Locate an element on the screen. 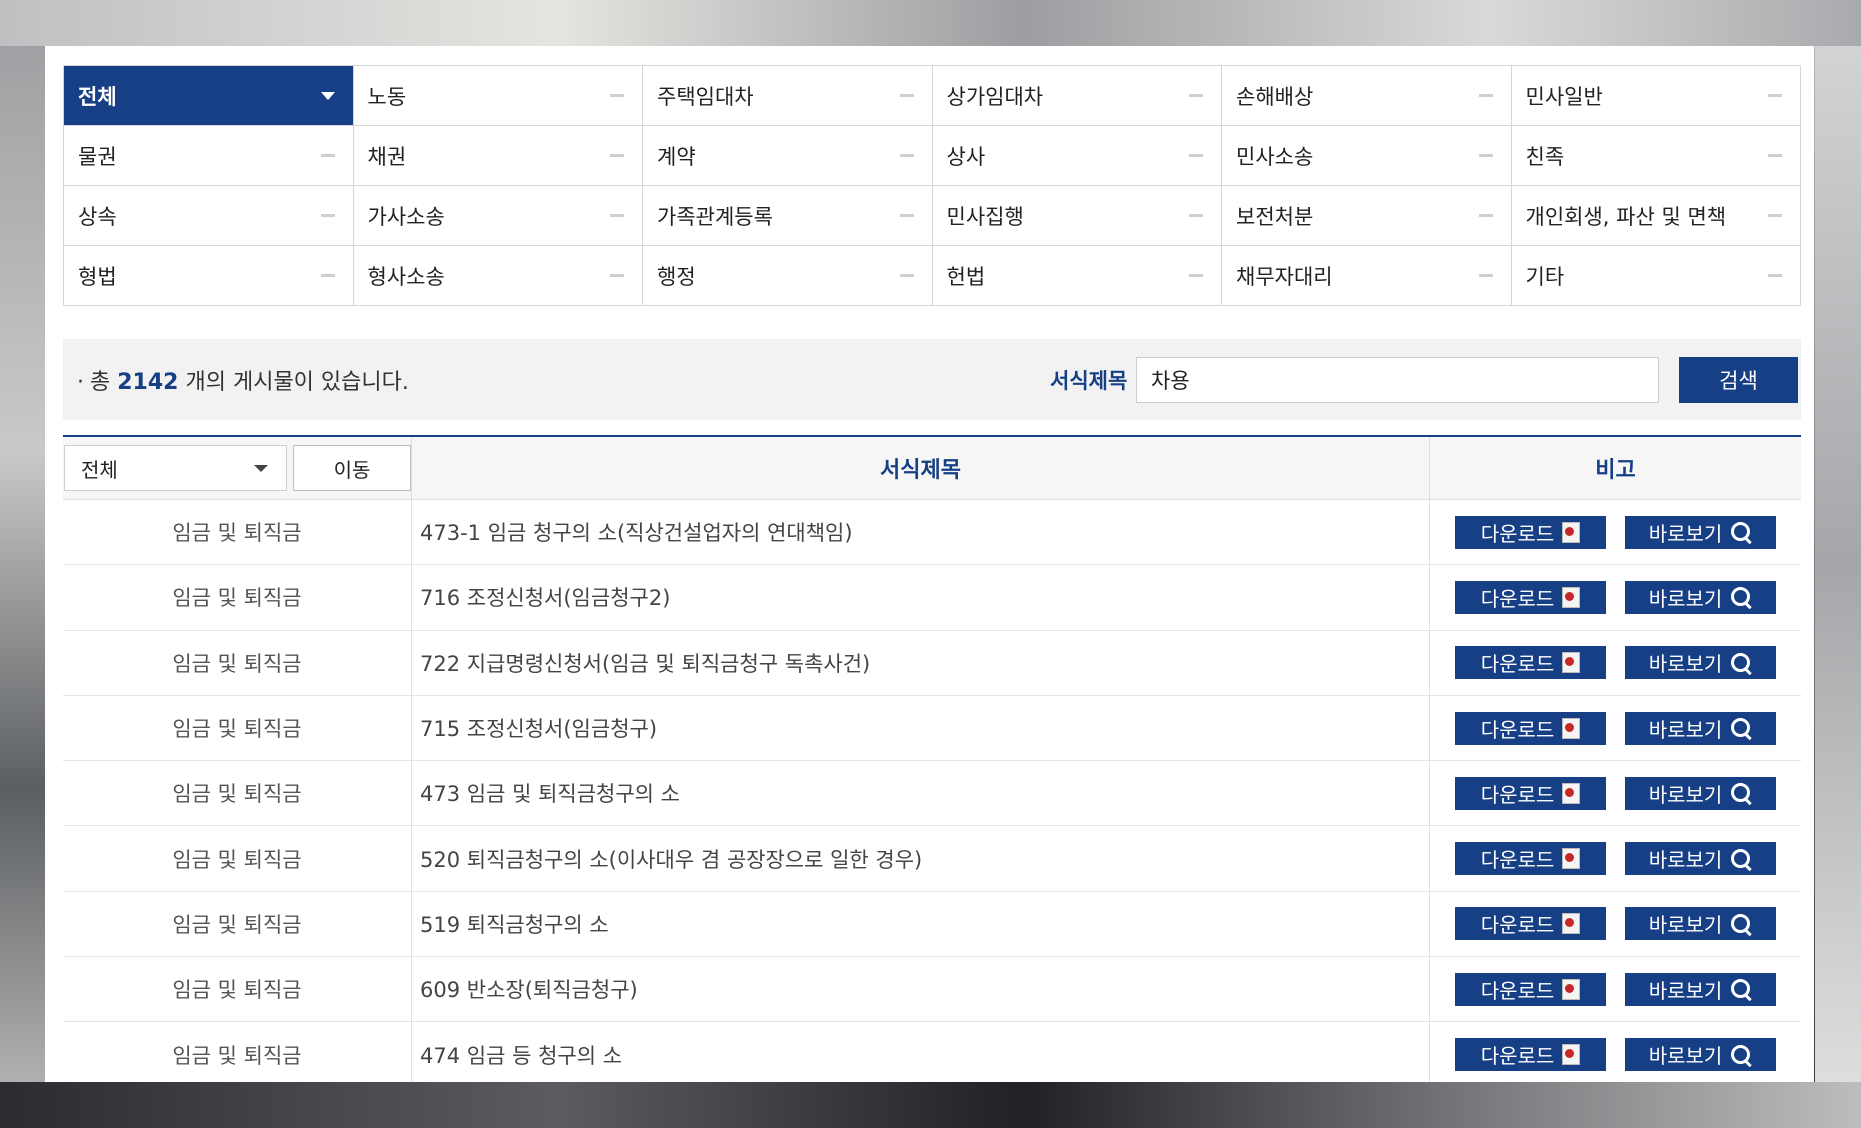 The image size is (1861, 1128). category-tab: 보전처분 is located at coordinates (1367, 216).